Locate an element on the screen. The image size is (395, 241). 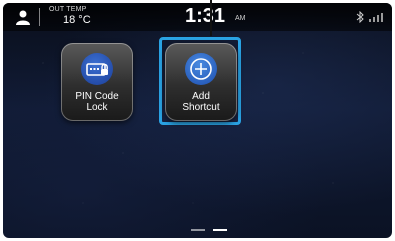
add-icon is located at coordinates (201, 69).